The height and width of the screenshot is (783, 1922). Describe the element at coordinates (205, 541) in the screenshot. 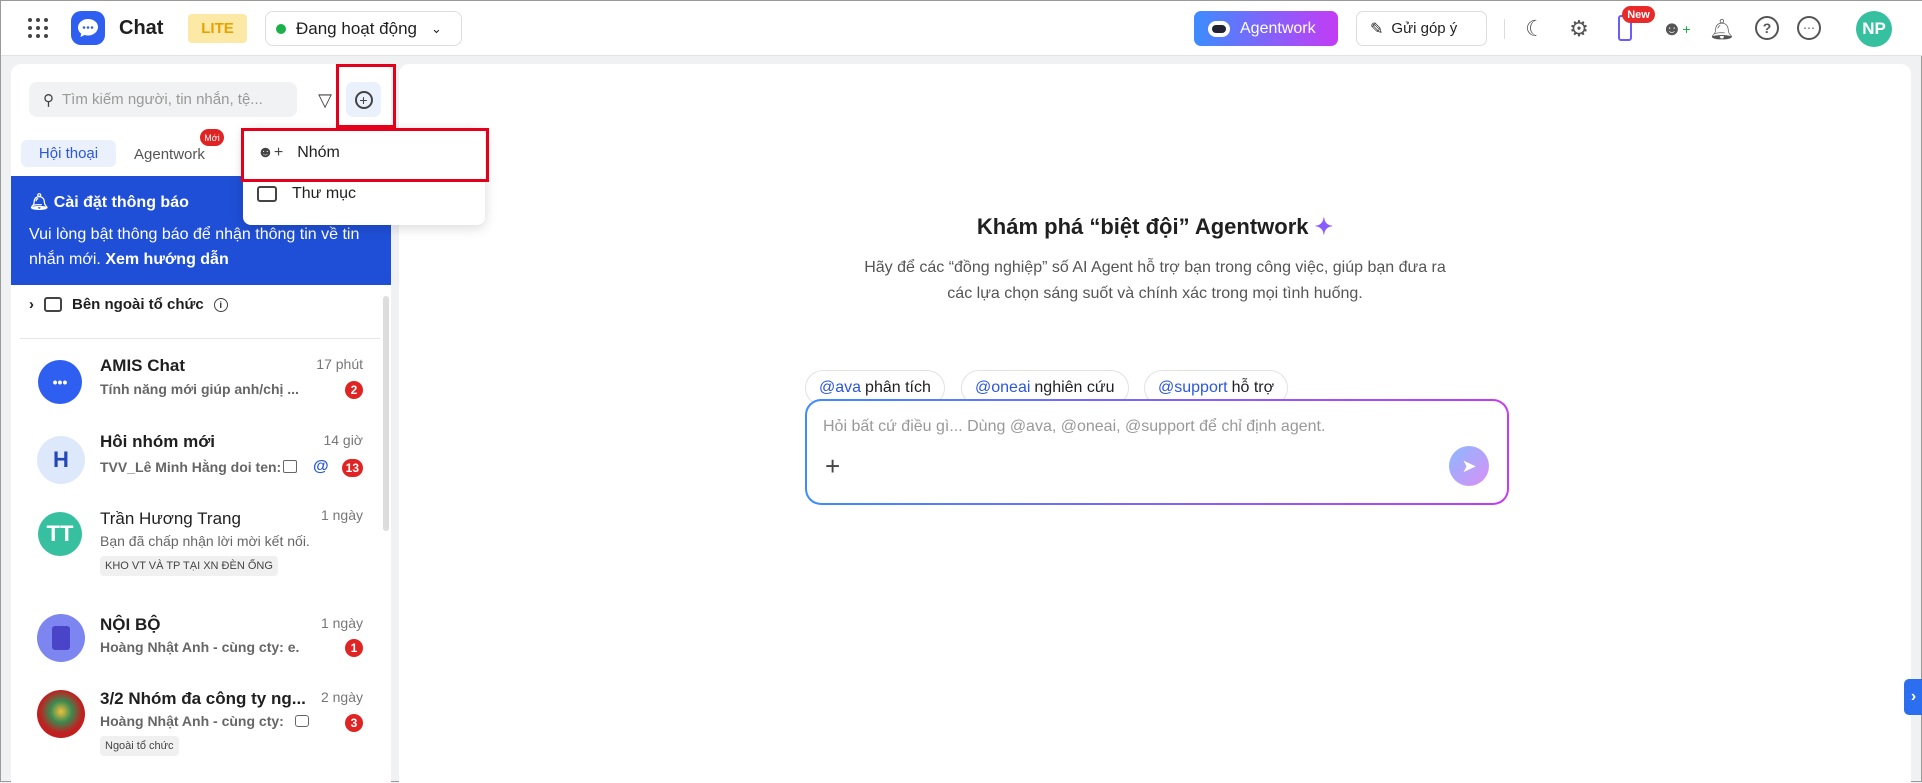

I see `conversation-preview: Bạn đã chấp nhận lời mời kết nối.` at that location.